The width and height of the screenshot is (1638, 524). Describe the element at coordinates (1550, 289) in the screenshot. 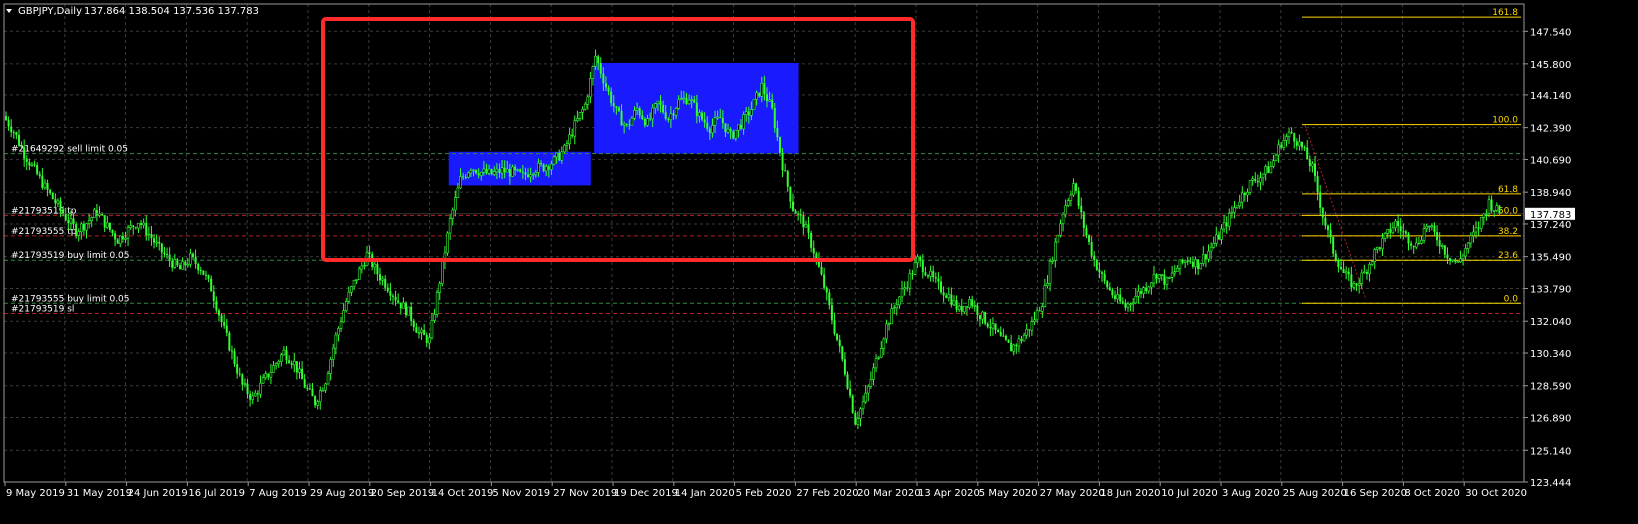

I see `y-tick-label: 133.790` at that location.